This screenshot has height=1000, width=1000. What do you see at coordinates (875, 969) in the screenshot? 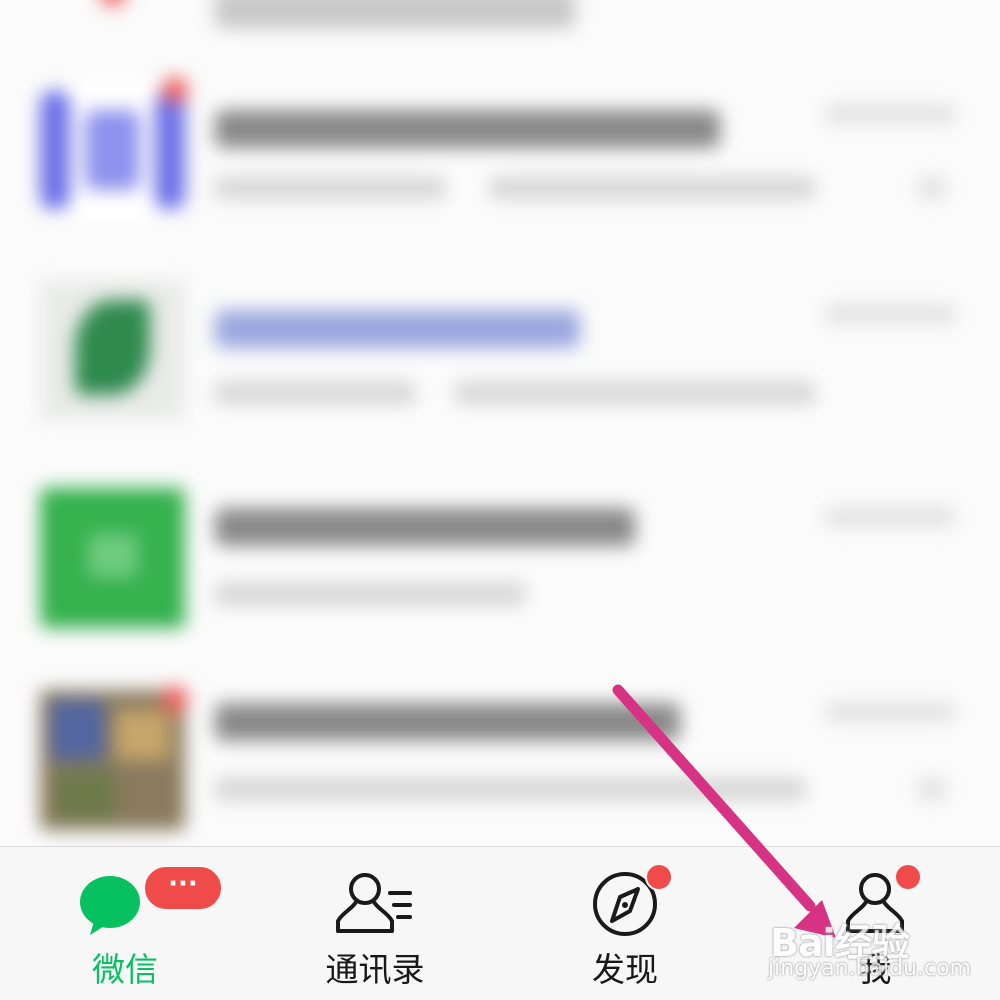
I see `tab-label-me: 我` at bounding box center [875, 969].